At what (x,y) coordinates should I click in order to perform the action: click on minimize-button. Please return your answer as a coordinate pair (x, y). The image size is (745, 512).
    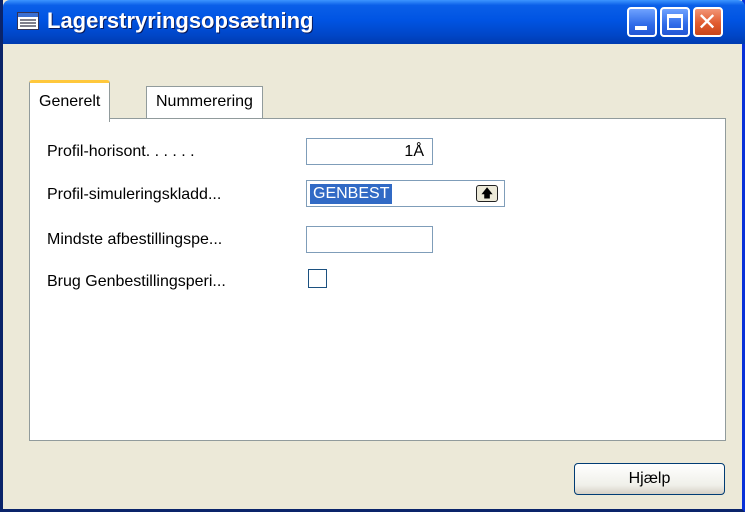
    Looking at the image, I should click on (642, 22).